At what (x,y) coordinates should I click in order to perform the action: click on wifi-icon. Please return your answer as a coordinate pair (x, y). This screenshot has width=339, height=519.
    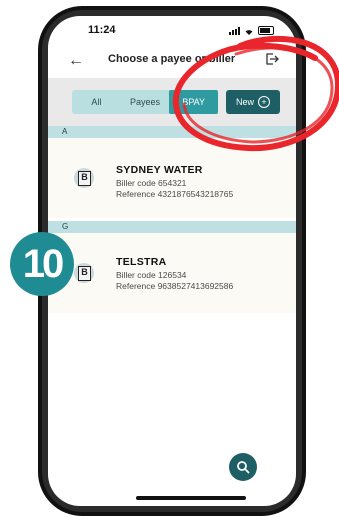
    Looking at the image, I should click on (249, 32).